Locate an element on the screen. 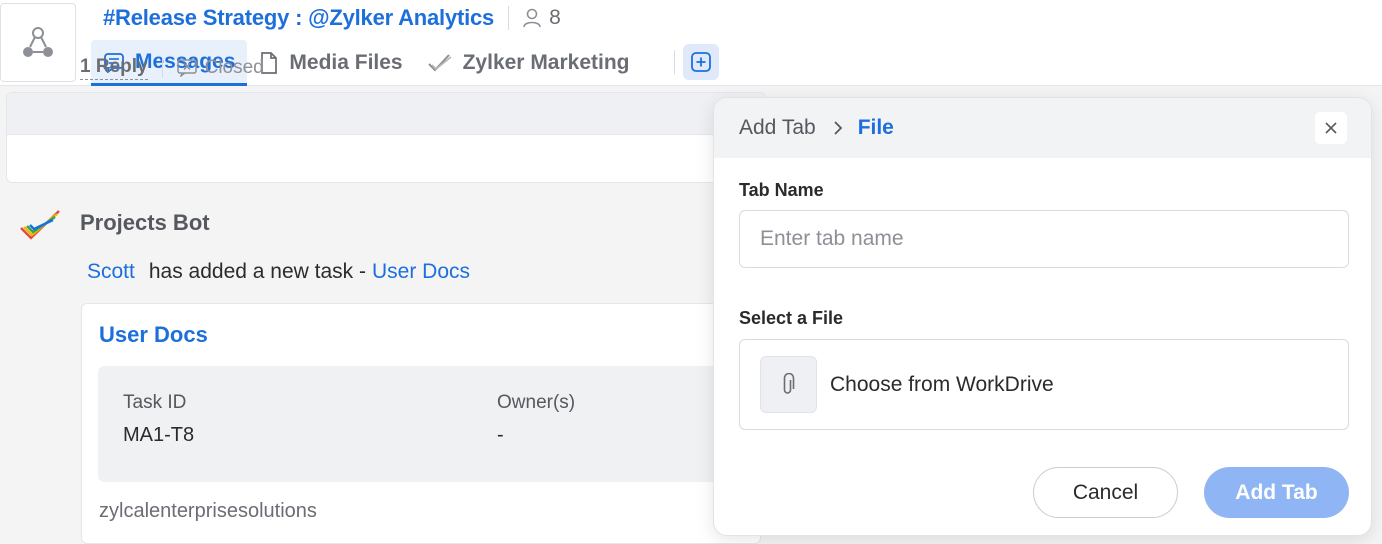 The width and height of the screenshot is (1382, 544). thread-status: Closed is located at coordinates (220, 68).